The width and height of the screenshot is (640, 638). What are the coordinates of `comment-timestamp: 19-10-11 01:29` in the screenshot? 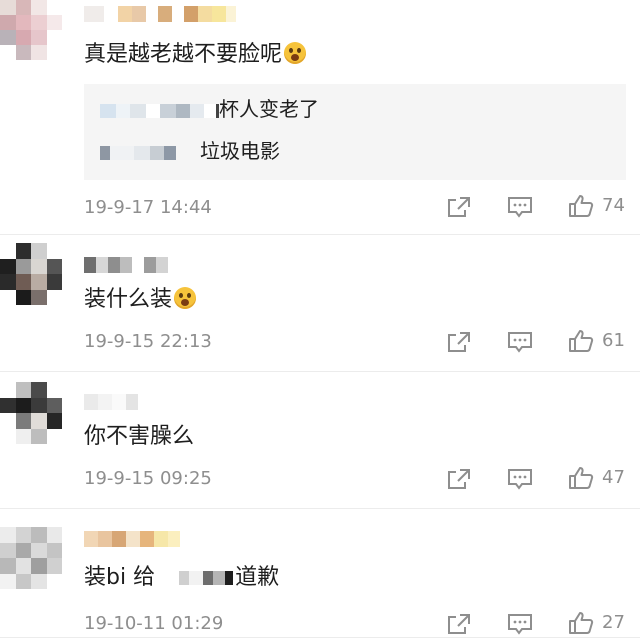 It's located at (154, 623).